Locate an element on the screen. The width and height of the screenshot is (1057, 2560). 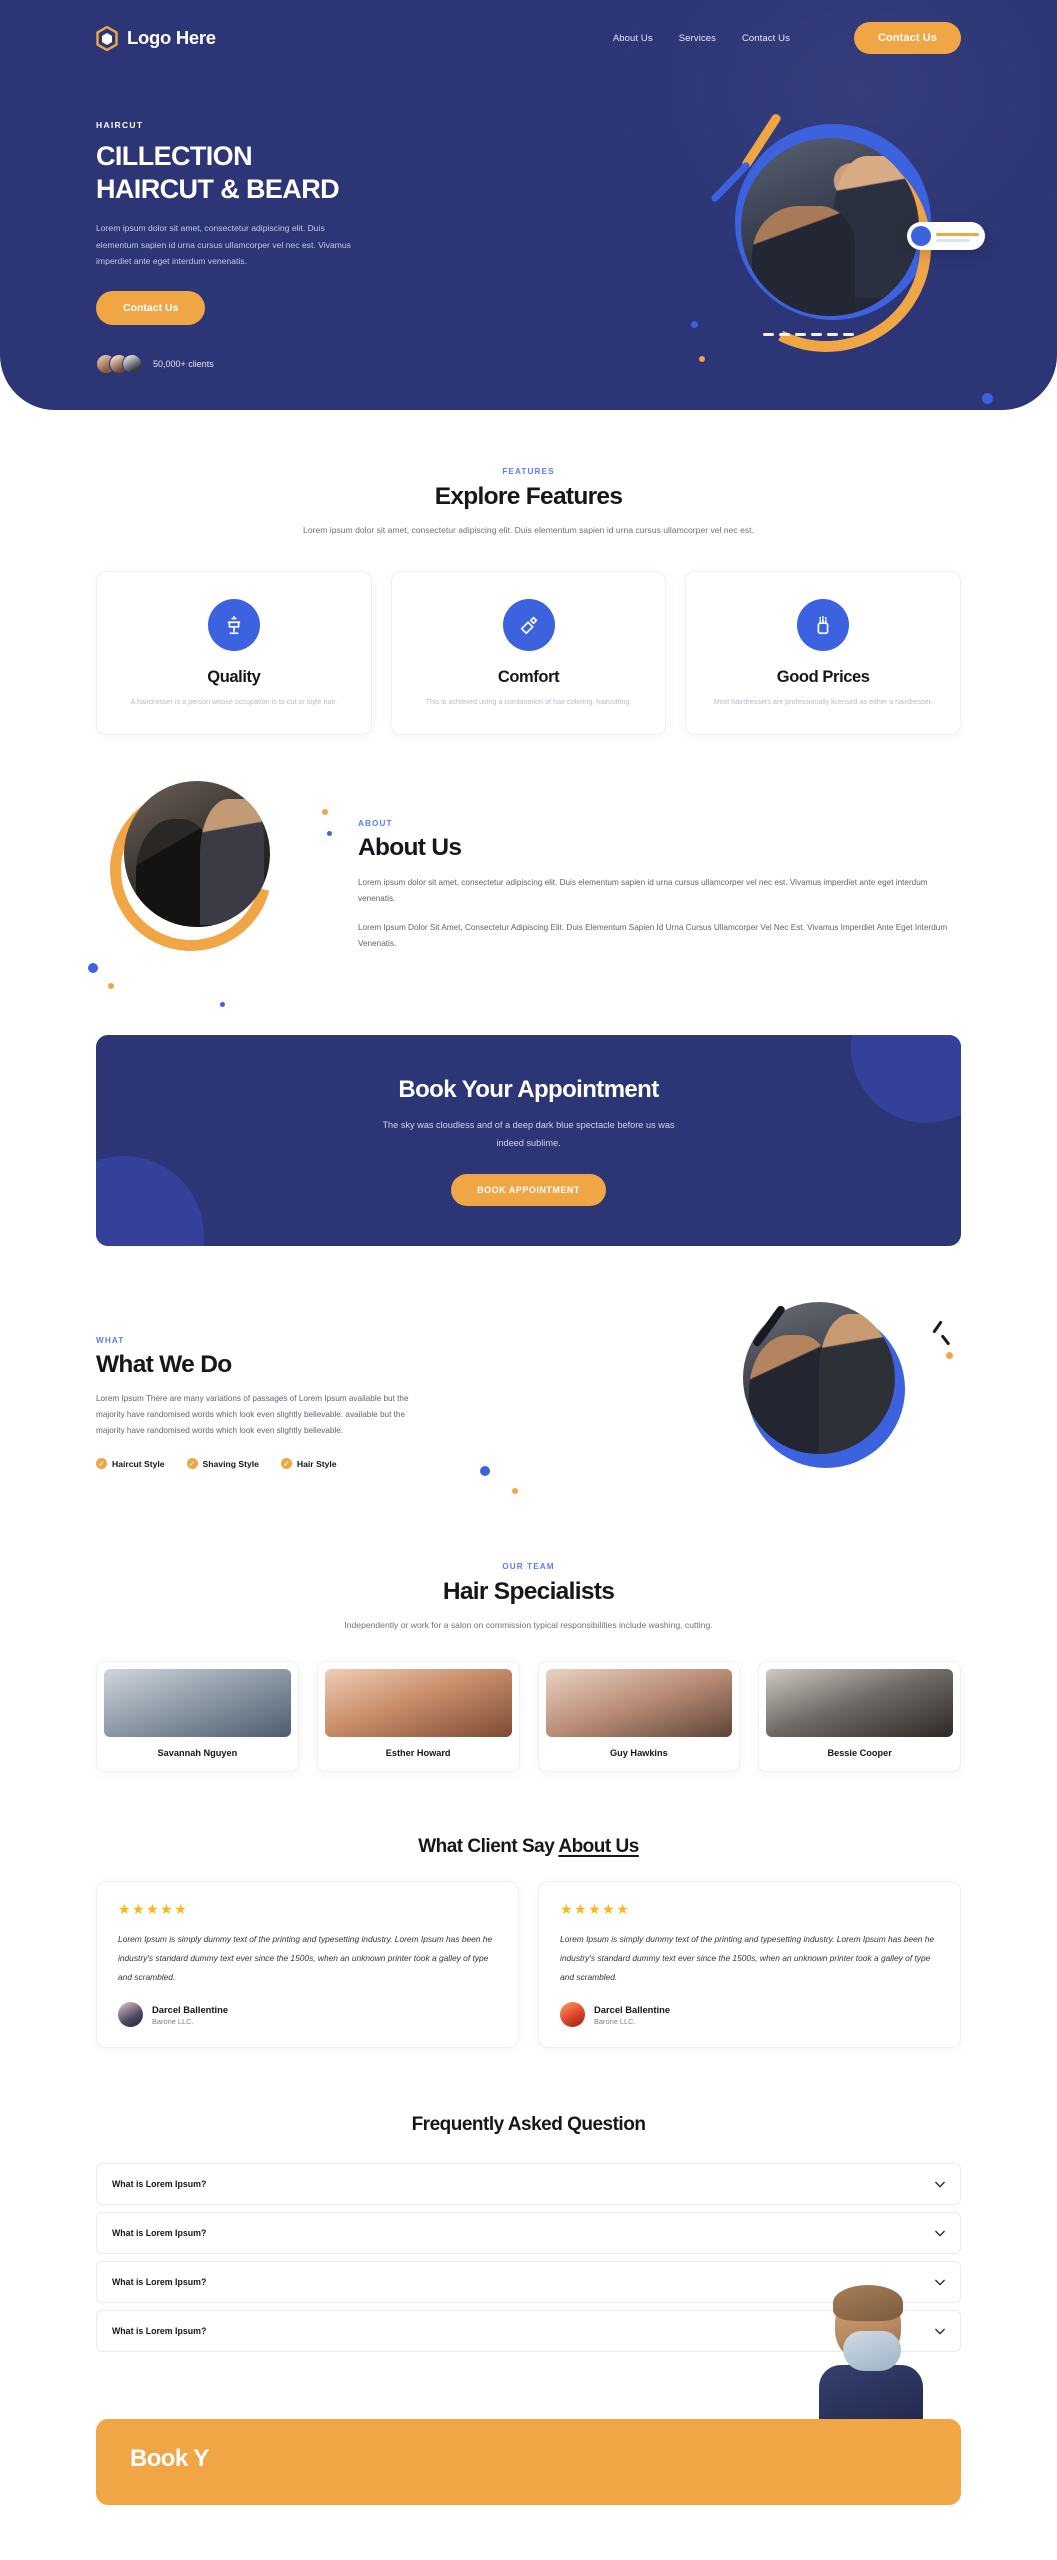
nav-link-services: Services is located at coordinates (697, 38).